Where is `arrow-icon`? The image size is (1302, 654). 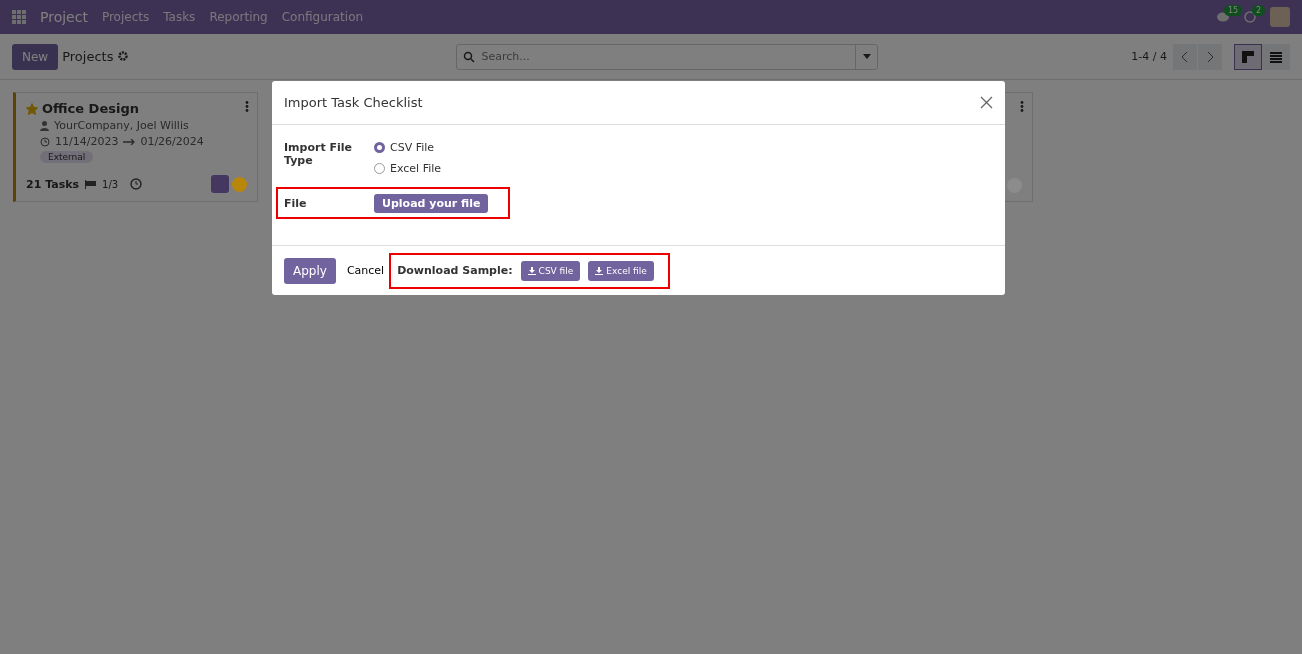 arrow-icon is located at coordinates (129, 141).